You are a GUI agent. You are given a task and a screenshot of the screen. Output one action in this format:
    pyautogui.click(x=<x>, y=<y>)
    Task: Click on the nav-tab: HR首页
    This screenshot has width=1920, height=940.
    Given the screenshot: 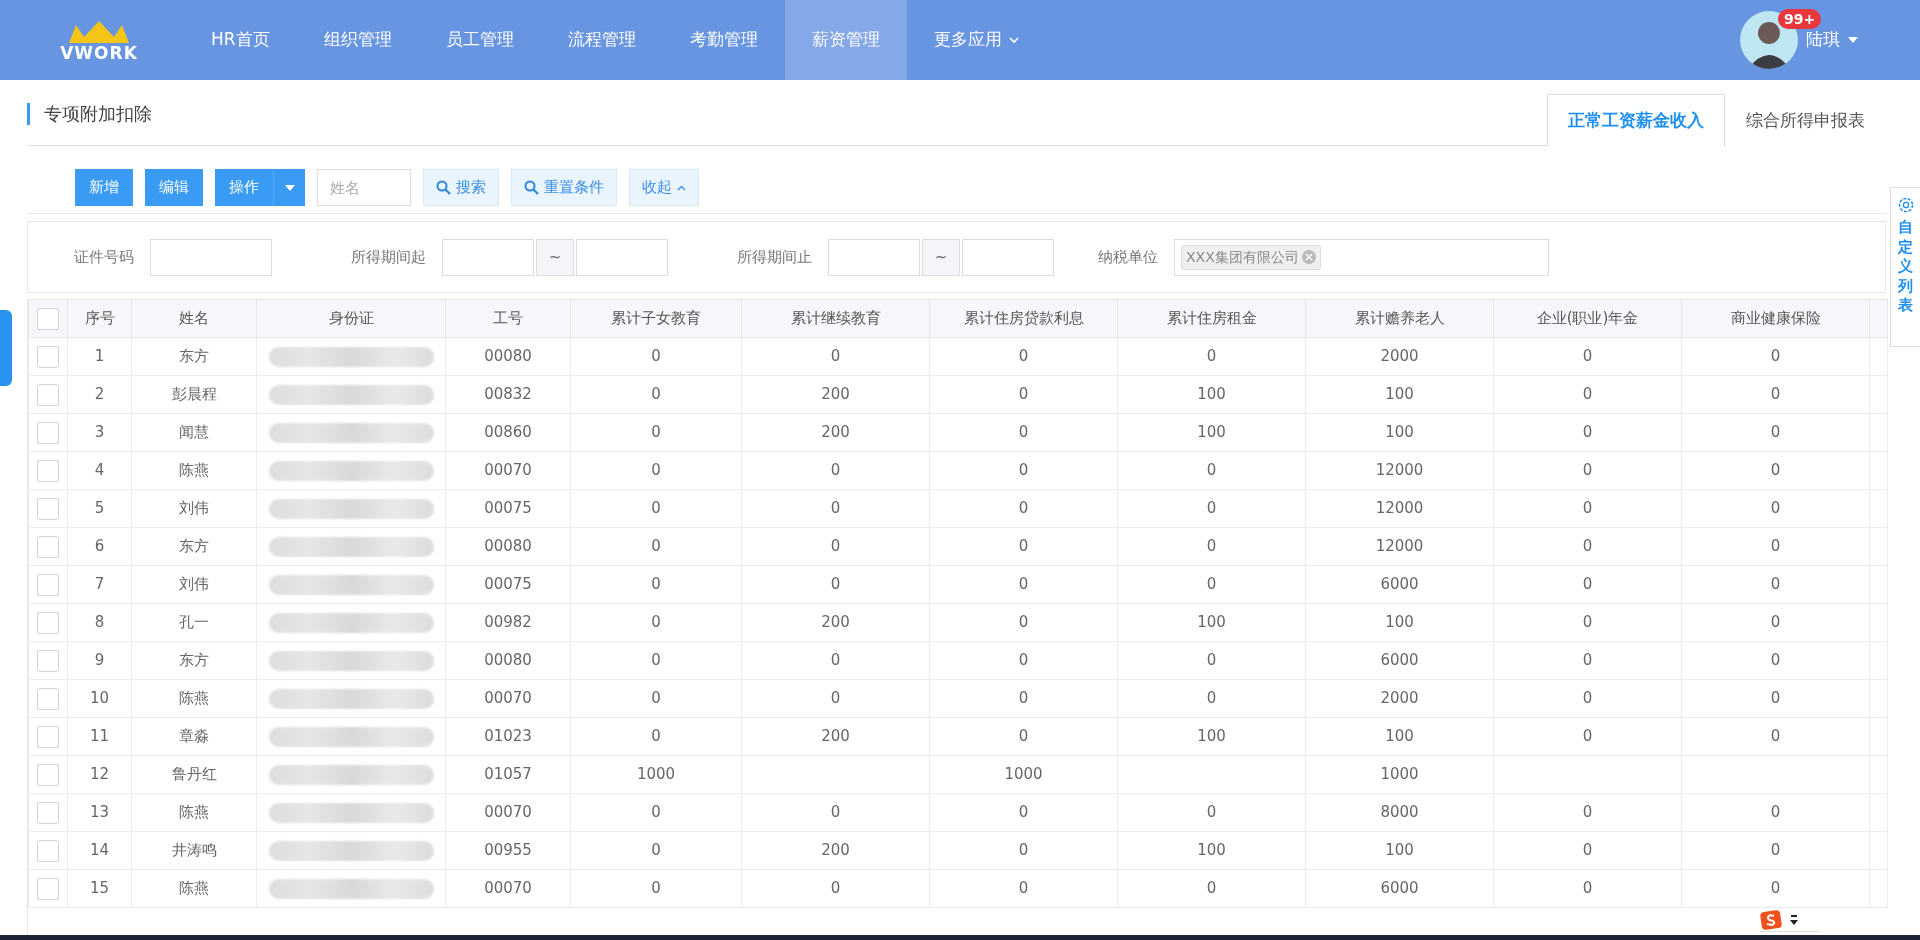 What is the action you would take?
    pyautogui.click(x=240, y=40)
    